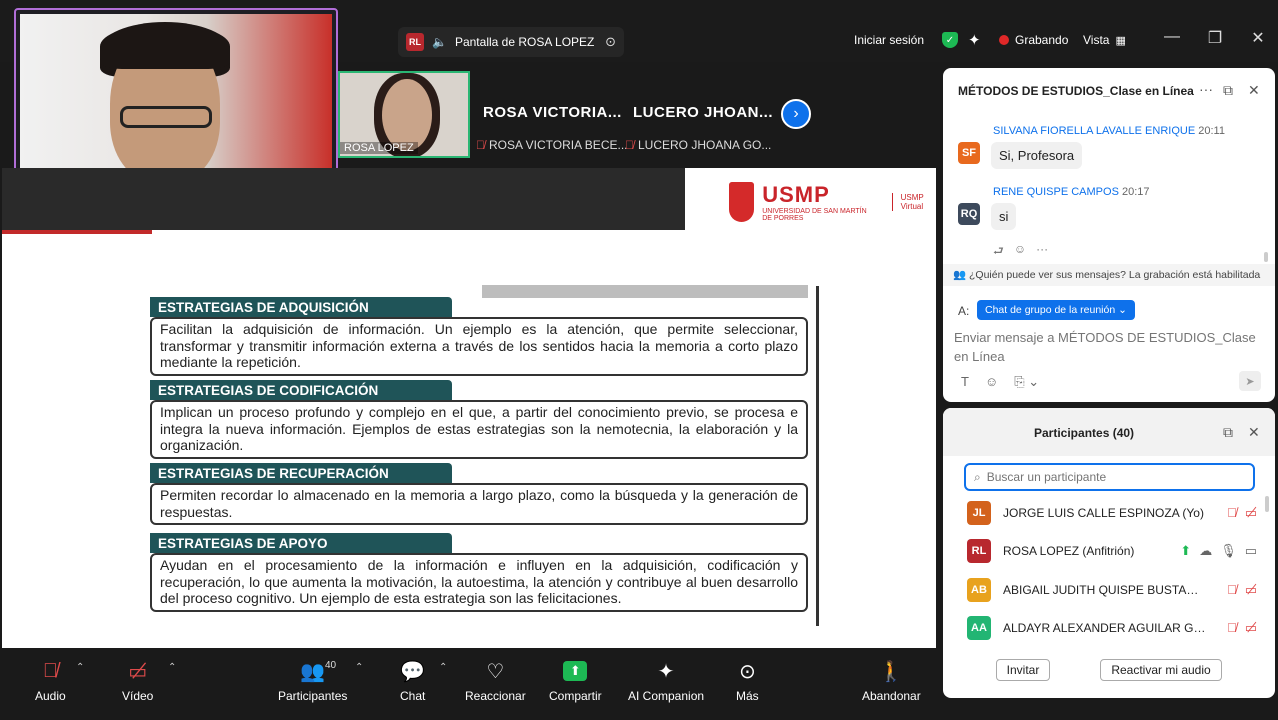 The width and height of the screenshot is (1278, 720). What do you see at coordinates (301, 307) in the screenshot?
I see `strategy-title: ESTRATEGIAS DE ADQUISICIÓN` at bounding box center [301, 307].